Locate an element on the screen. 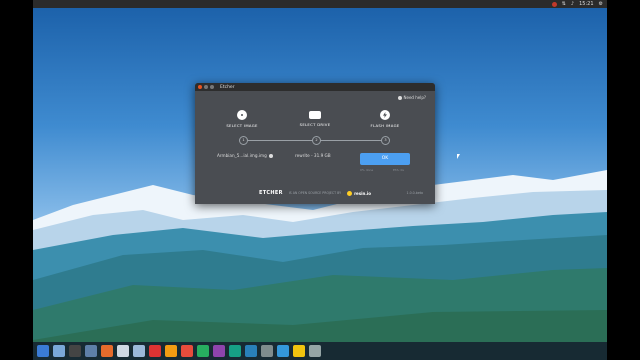 The image size is (640, 360). step-number-3: 3 is located at coordinates (385, 140).